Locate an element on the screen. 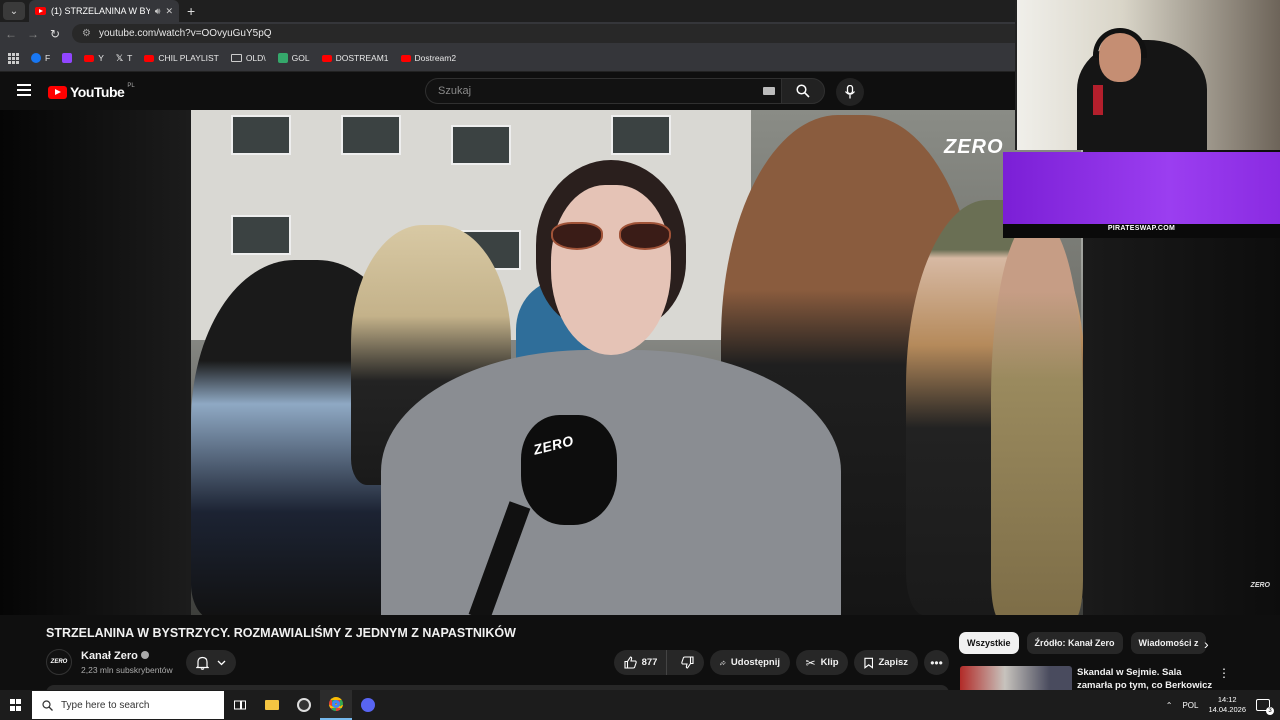  tab-title: (1) STRZELANINA W BYSTRZ is located at coordinates (100, 11).